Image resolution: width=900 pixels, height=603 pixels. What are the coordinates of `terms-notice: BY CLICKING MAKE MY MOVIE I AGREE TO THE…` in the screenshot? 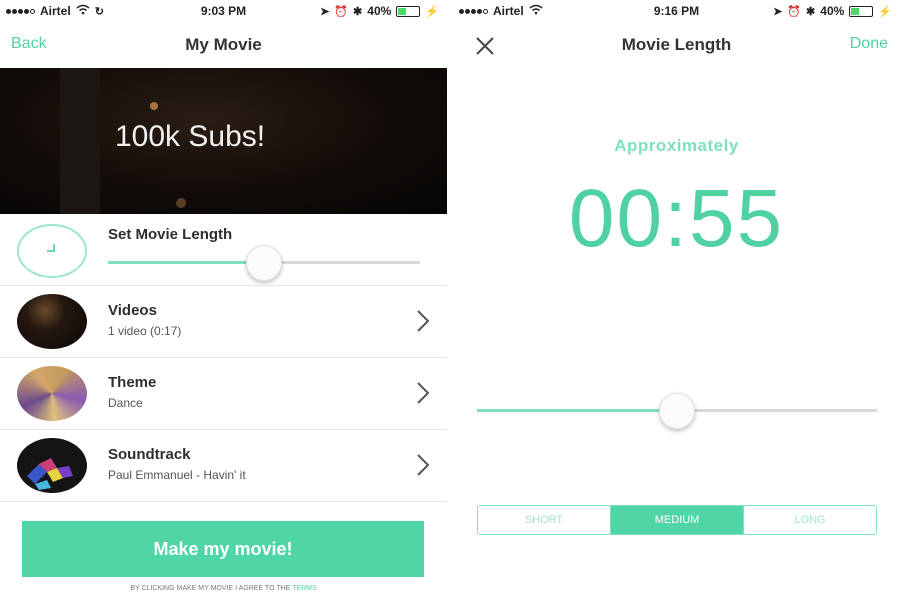 It's located at (223, 588).